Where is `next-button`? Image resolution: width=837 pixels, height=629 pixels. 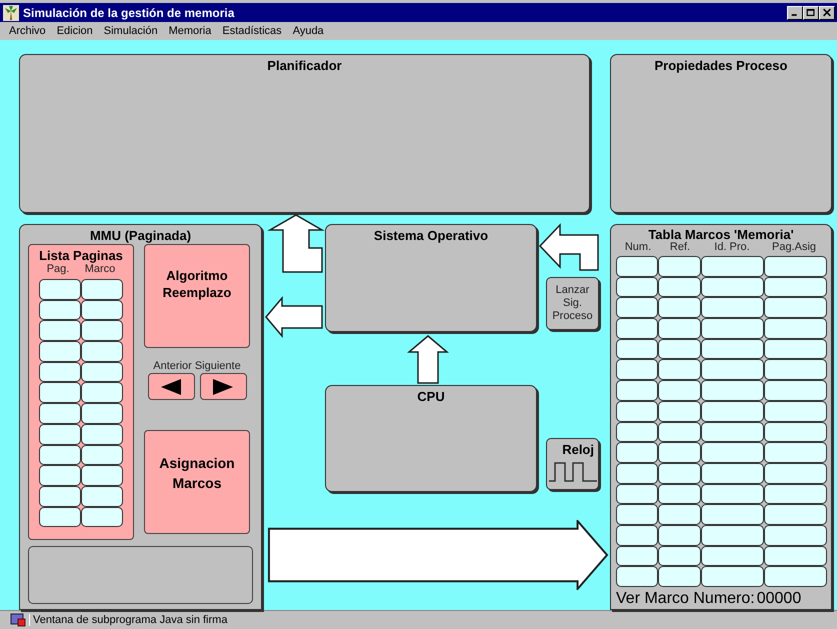 next-button is located at coordinates (223, 386).